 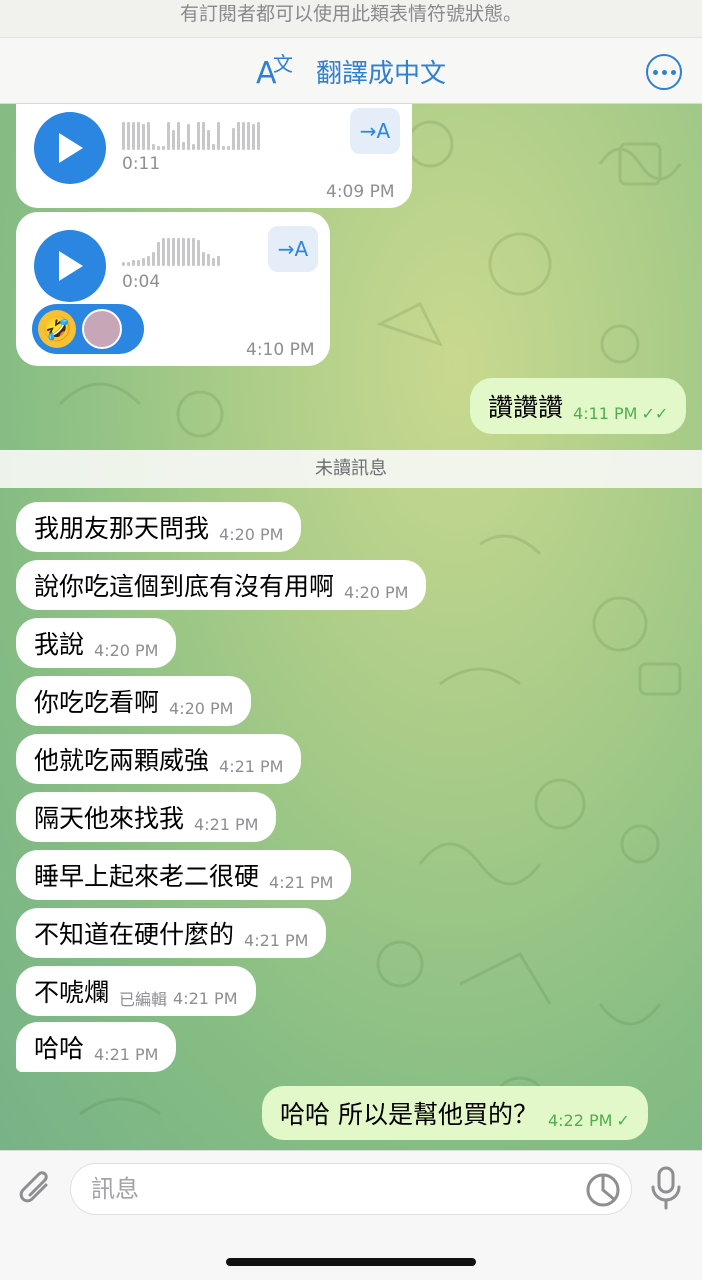 I want to click on message-text: 不知道在硬什麼的, so click(x=134, y=934).